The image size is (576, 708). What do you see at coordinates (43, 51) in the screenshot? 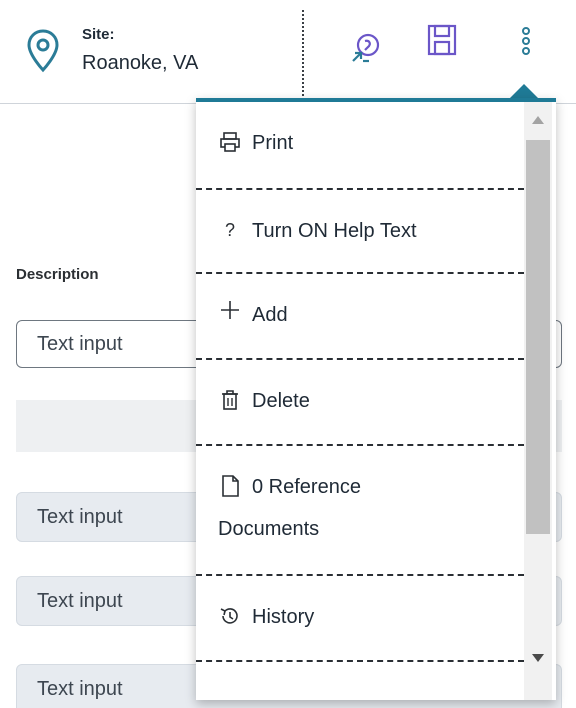
I see `map-pin-icon` at bounding box center [43, 51].